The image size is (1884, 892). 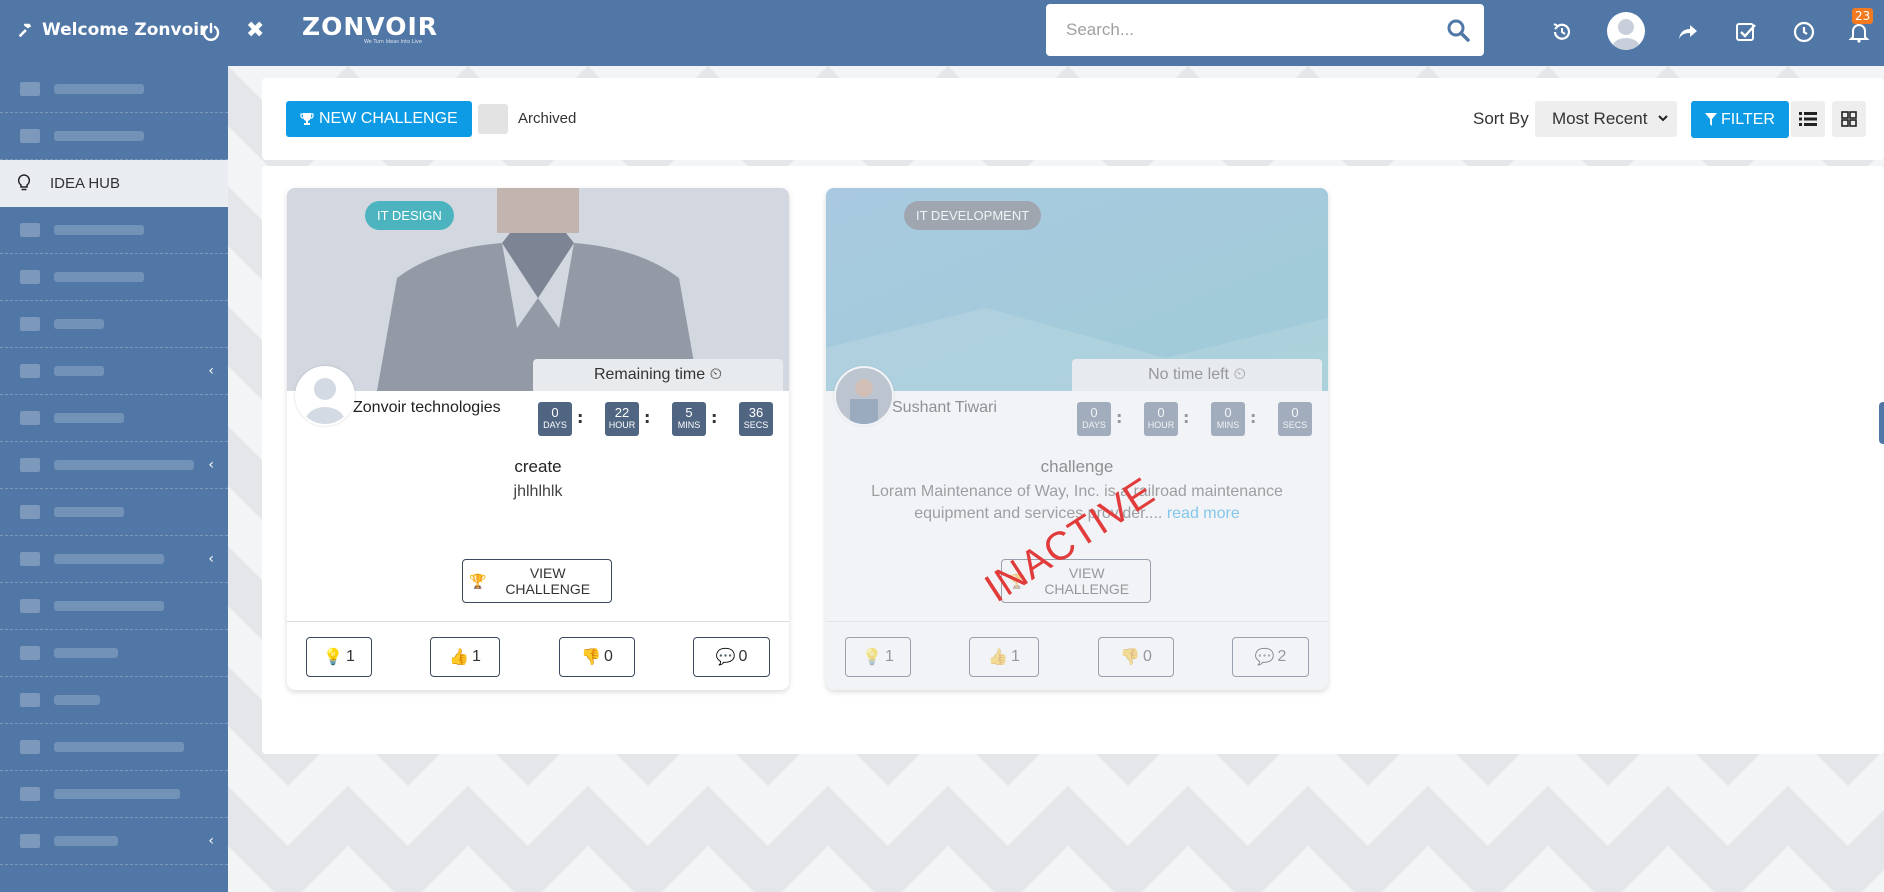 What do you see at coordinates (1270, 657) in the screenshot?
I see `comments-button: 💬 2` at bounding box center [1270, 657].